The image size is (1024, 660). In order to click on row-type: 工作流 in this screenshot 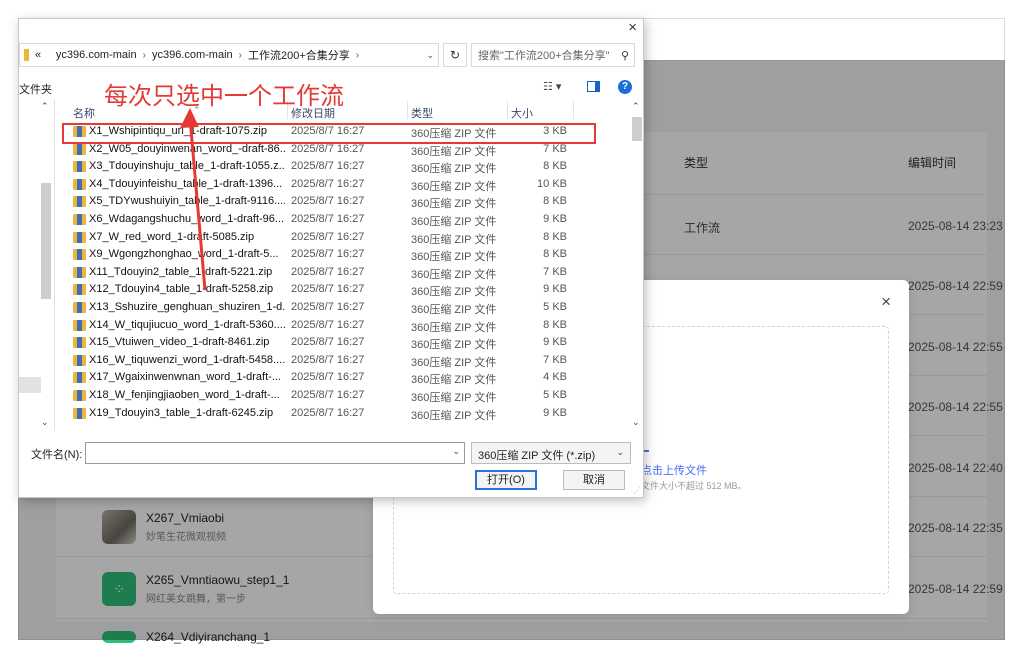, I will do `click(702, 228)`.